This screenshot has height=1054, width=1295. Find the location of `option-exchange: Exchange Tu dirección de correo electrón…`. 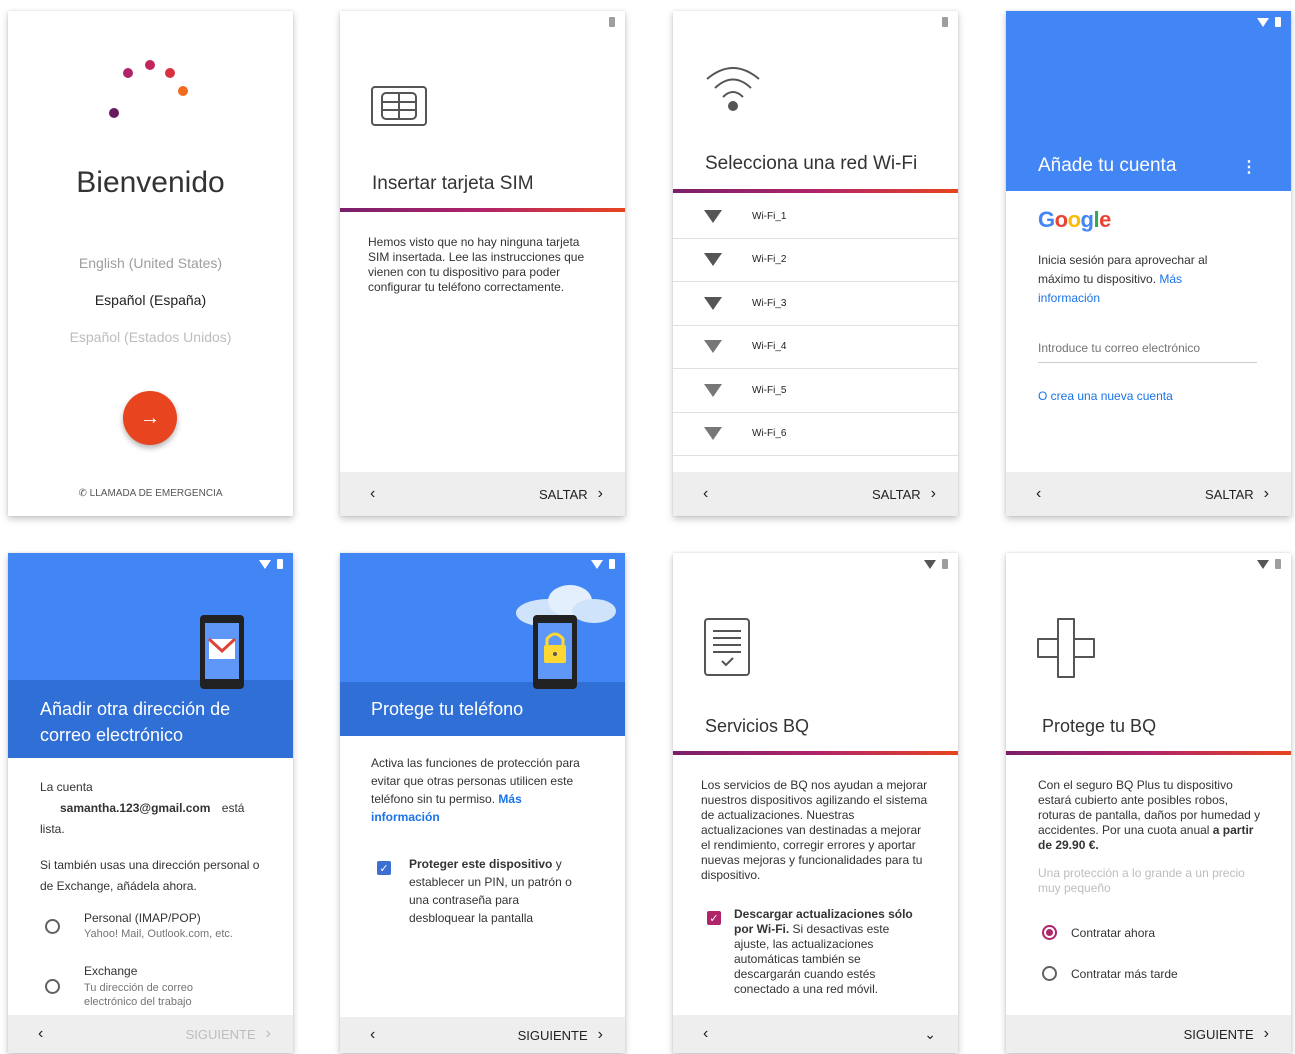

option-exchange: Exchange Tu dirección de correo electrón… is located at coordinates (150, 988).